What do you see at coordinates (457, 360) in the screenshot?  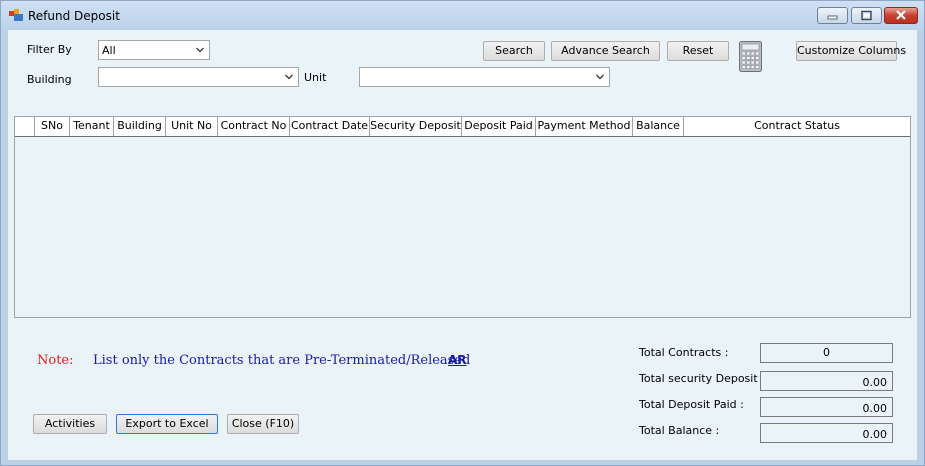 I see `ar-link: AR` at bounding box center [457, 360].